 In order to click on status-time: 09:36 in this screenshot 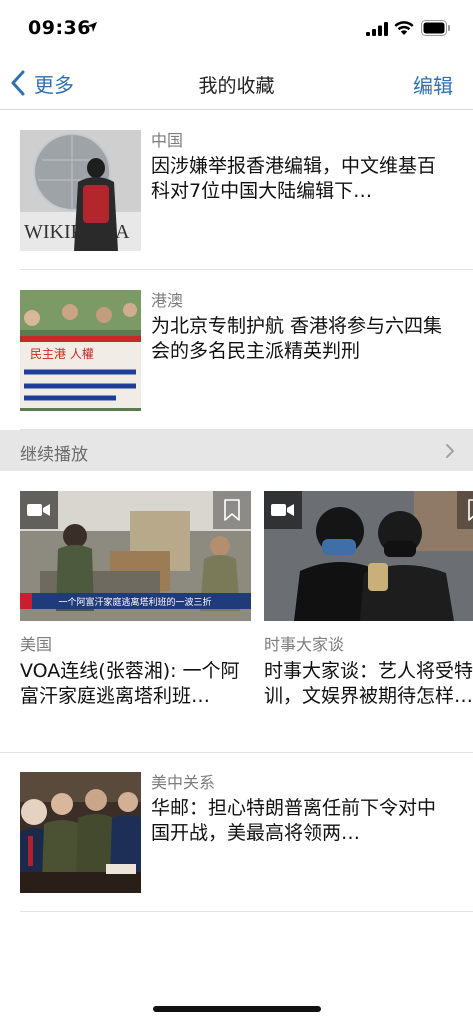, I will do `click(59, 28)`.